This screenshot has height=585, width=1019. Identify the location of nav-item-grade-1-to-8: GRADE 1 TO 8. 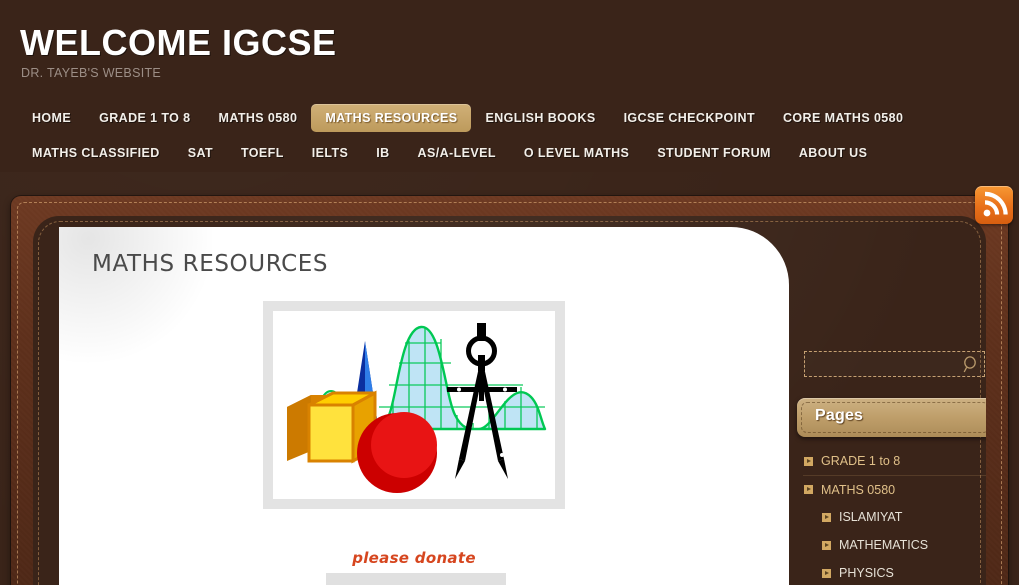
(144, 118).